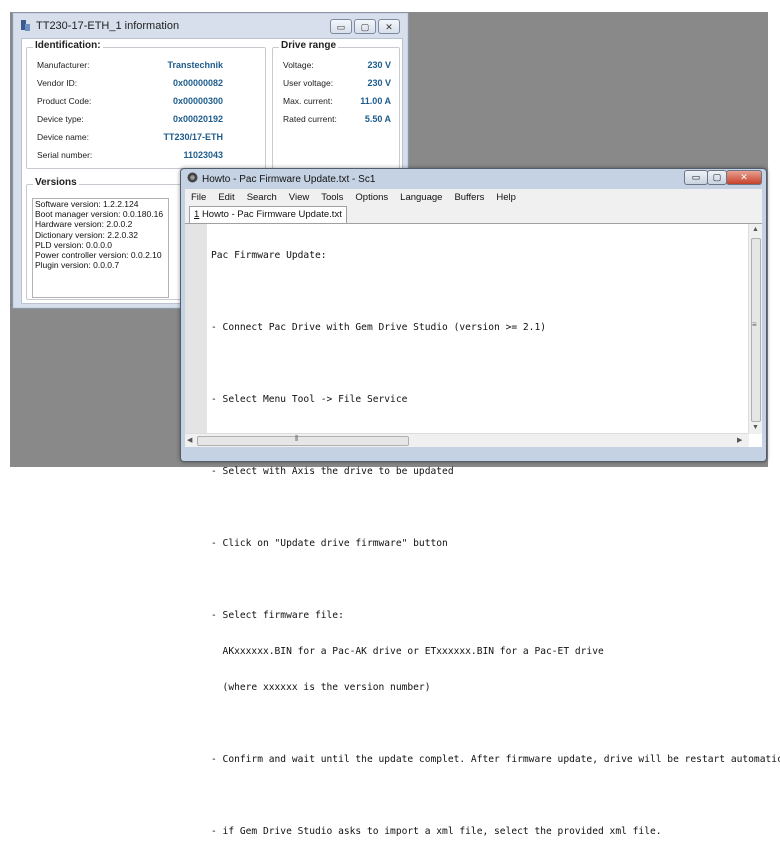 The image size is (780, 862). I want to click on max-current-value: 11.00 A, so click(375, 101).